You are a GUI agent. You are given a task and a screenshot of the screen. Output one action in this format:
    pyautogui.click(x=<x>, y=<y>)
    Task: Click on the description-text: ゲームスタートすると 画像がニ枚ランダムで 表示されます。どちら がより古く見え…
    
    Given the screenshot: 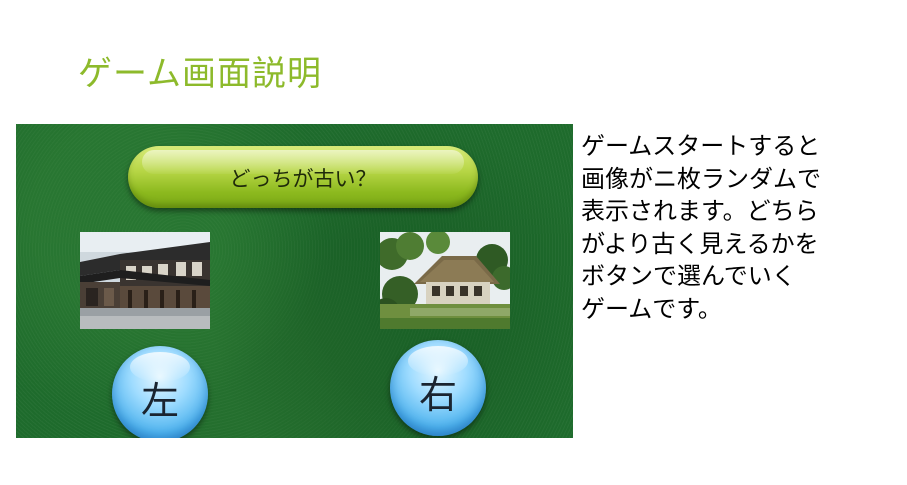 What is the action you would take?
    pyautogui.click(x=723, y=227)
    